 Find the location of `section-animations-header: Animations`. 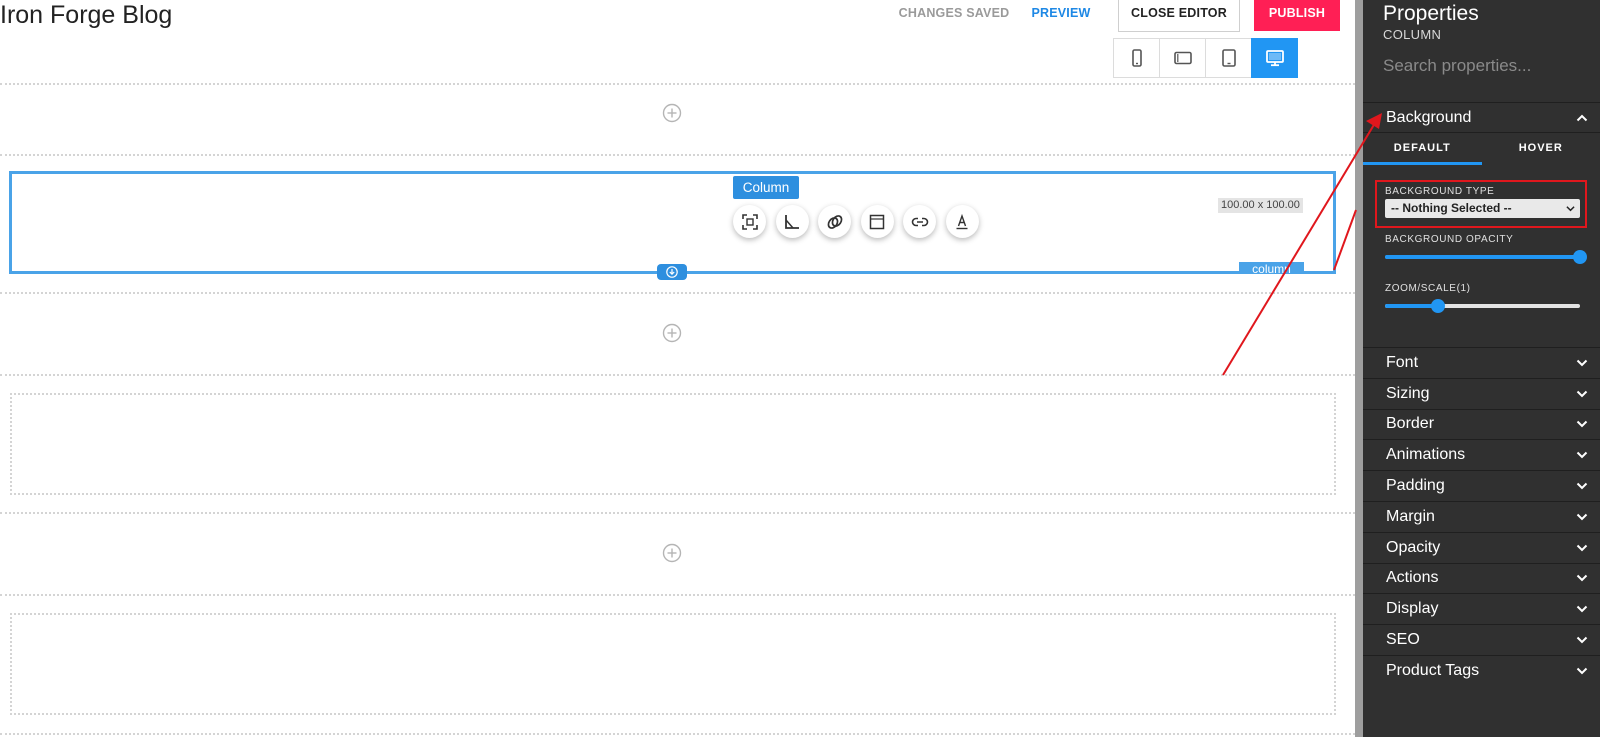

section-animations-header: Animations is located at coordinates (1481, 454).